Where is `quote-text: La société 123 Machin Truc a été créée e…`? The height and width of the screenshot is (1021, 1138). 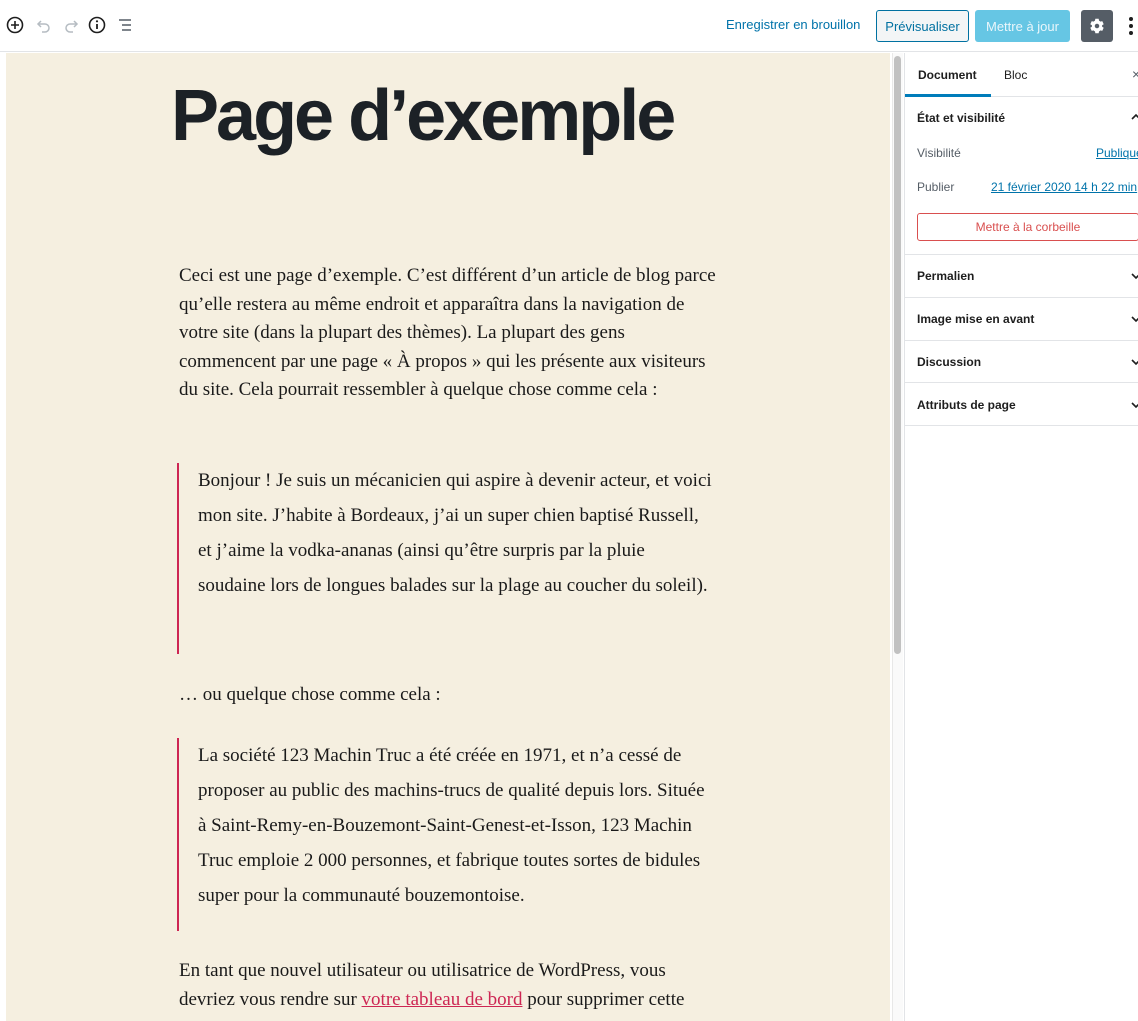
quote-text: La société 123 Machin Truc a été créée e… is located at coordinates (457, 825).